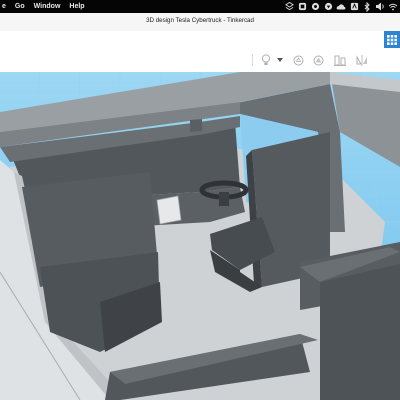 This screenshot has width=400, height=400. Describe the element at coordinates (200, 60) in the screenshot. I see `edit-toolbar` at that location.